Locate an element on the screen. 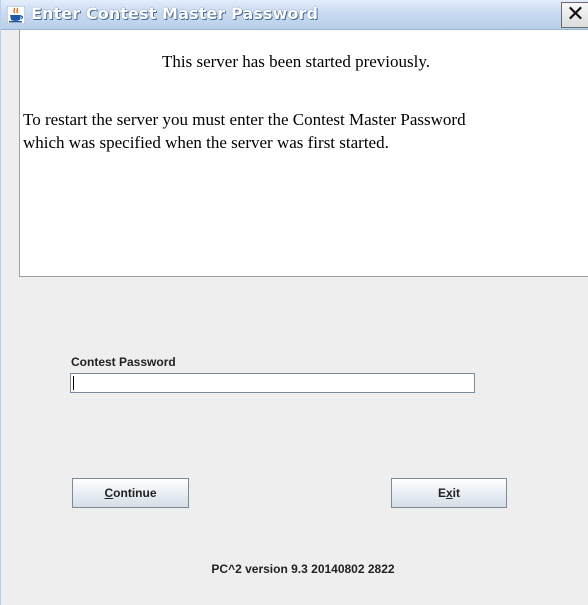 The width and height of the screenshot is (588, 605). continue-button: Continue is located at coordinates (130, 493).